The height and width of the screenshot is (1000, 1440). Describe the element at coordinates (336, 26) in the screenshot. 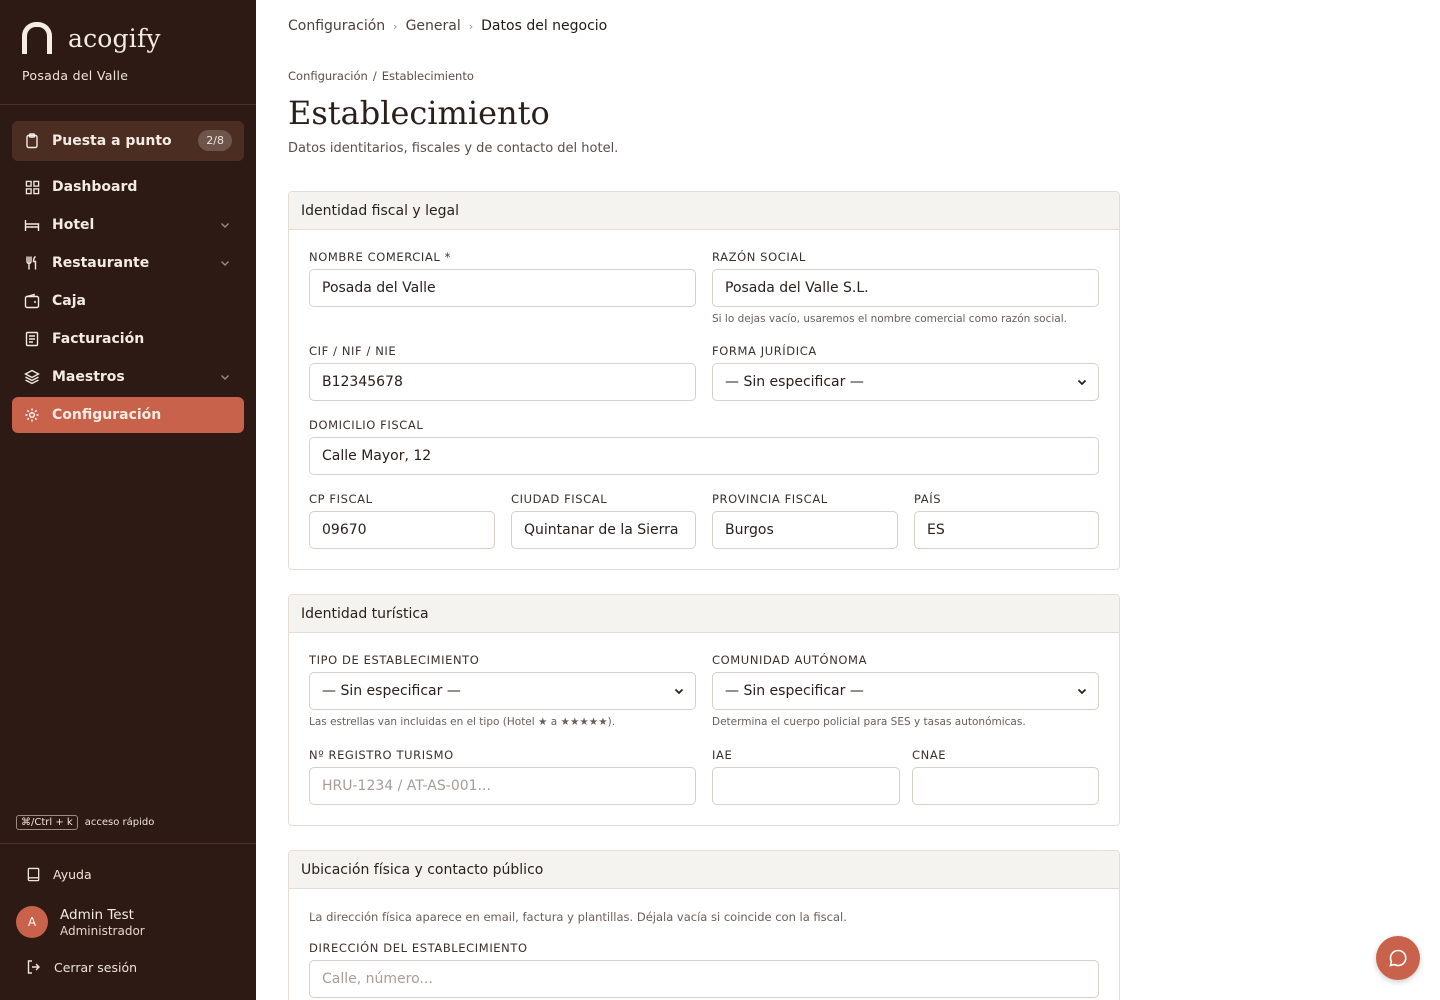

I see `breadcrumb-item: Configuración` at that location.